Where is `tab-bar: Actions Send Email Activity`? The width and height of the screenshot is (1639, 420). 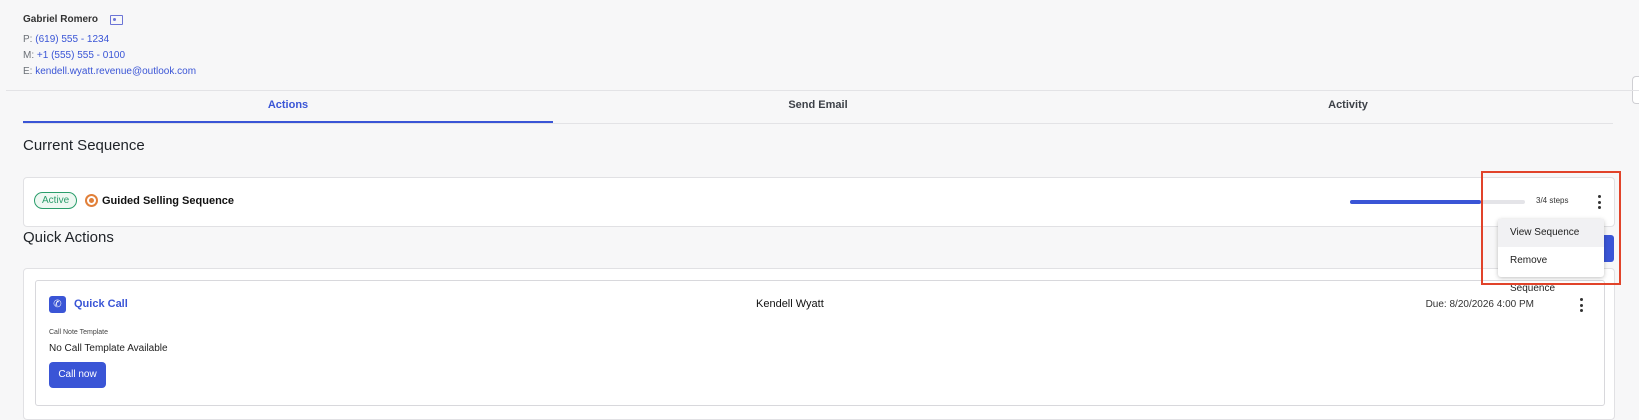 tab-bar: Actions Send Email Activity is located at coordinates (818, 108).